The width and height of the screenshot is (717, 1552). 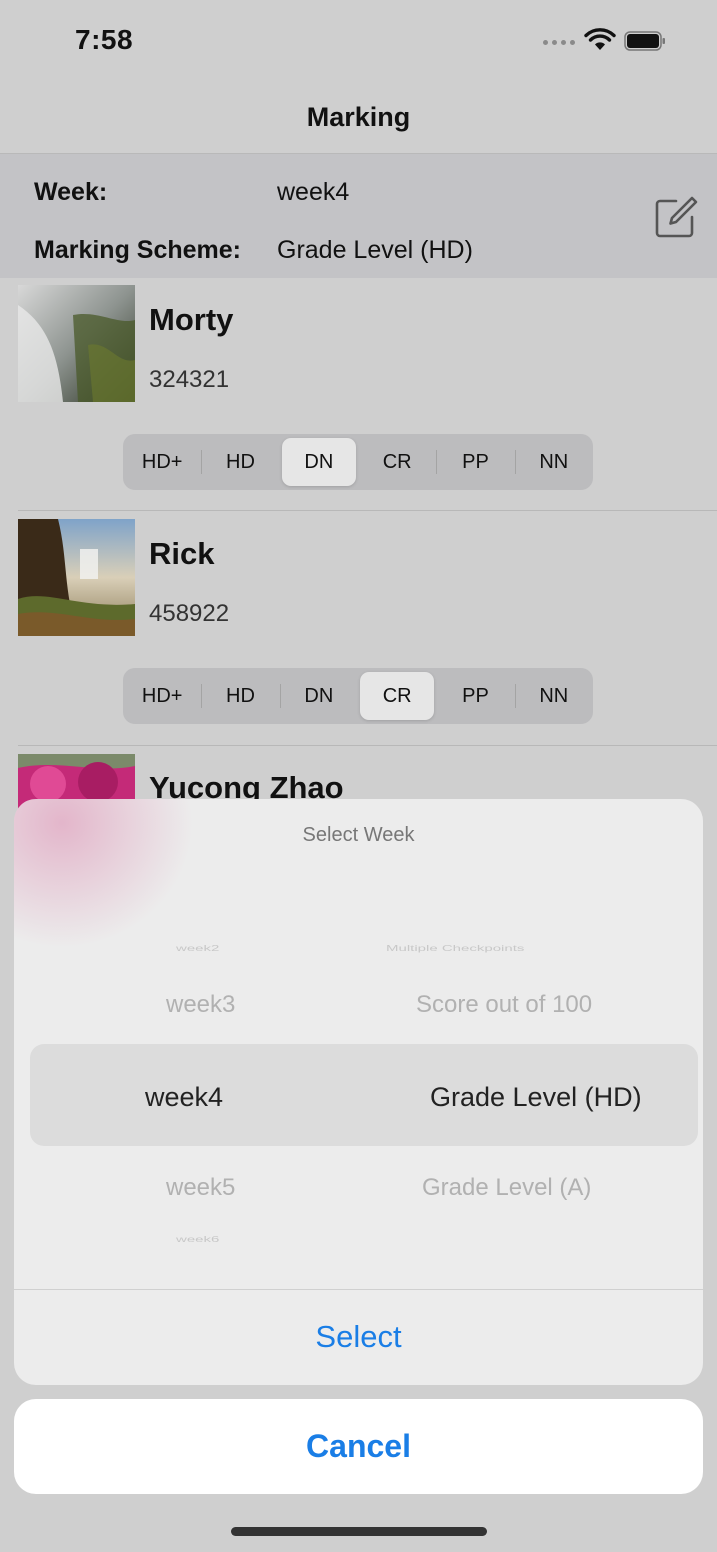 I want to click on status-time: 7:58, so click(x=104, y=39).